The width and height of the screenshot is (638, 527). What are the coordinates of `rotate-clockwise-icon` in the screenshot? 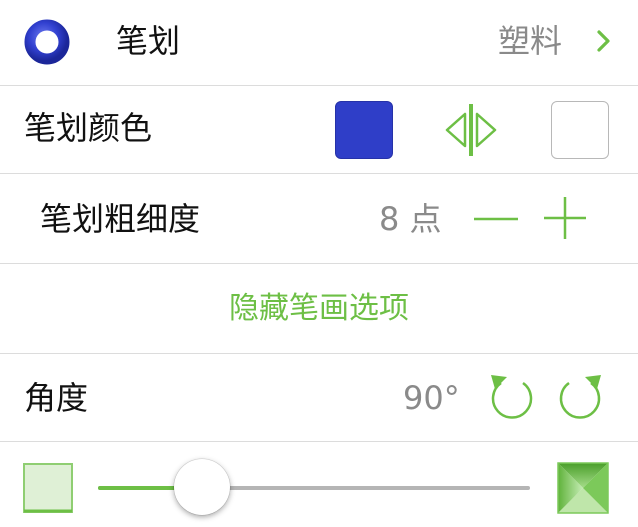 It's located at (580, 397).